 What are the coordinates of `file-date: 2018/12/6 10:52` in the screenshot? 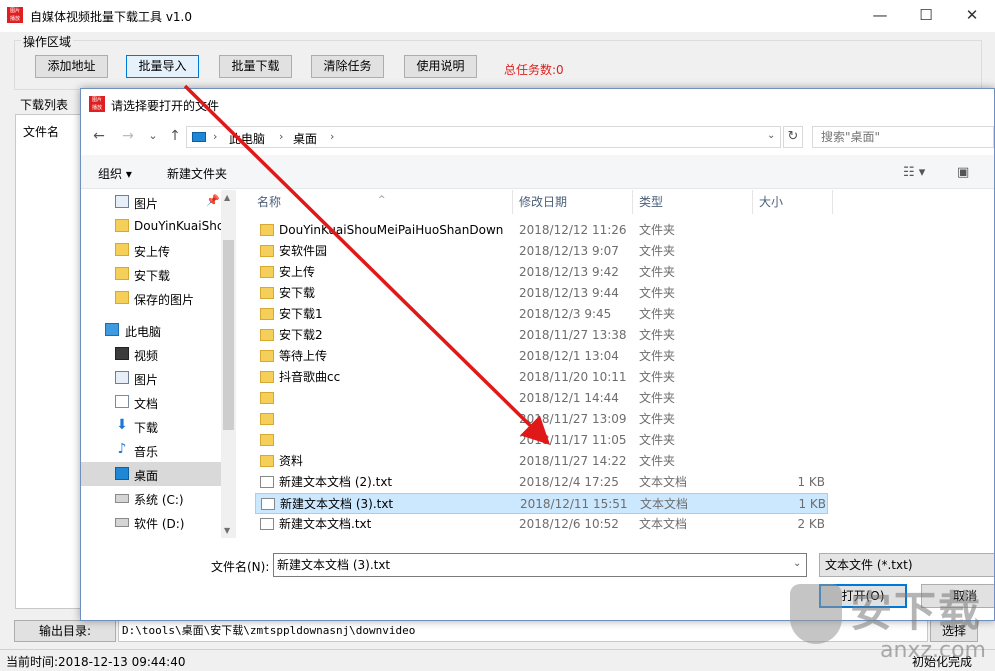 It's located at (569, 524).